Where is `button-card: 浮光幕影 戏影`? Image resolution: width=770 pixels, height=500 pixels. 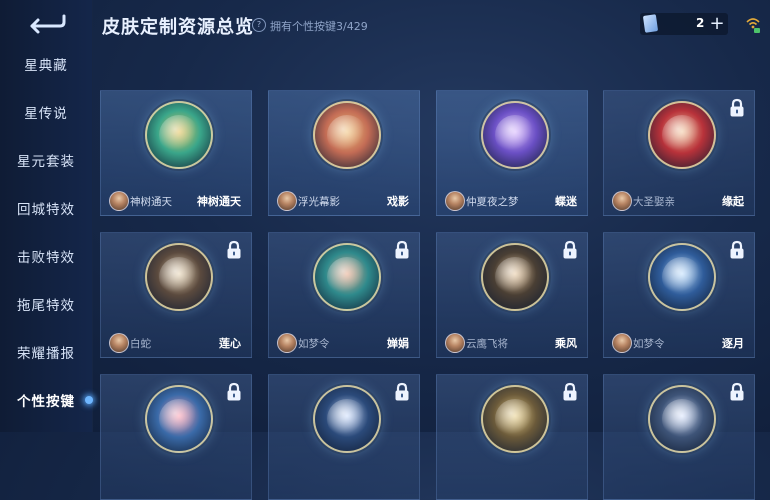
button-card: 浮光幕影 戏影 is located at coordinates (344, 153).